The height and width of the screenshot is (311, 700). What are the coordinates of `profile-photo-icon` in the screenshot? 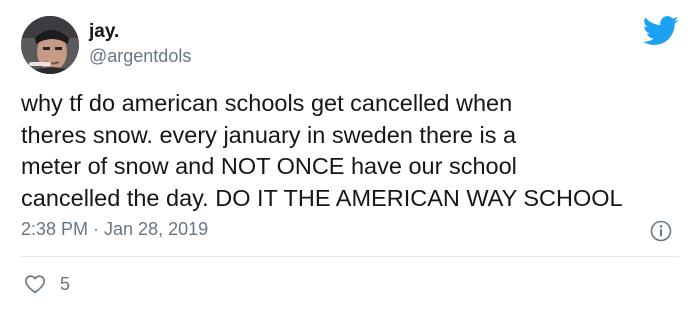 It's located at (50, 45).